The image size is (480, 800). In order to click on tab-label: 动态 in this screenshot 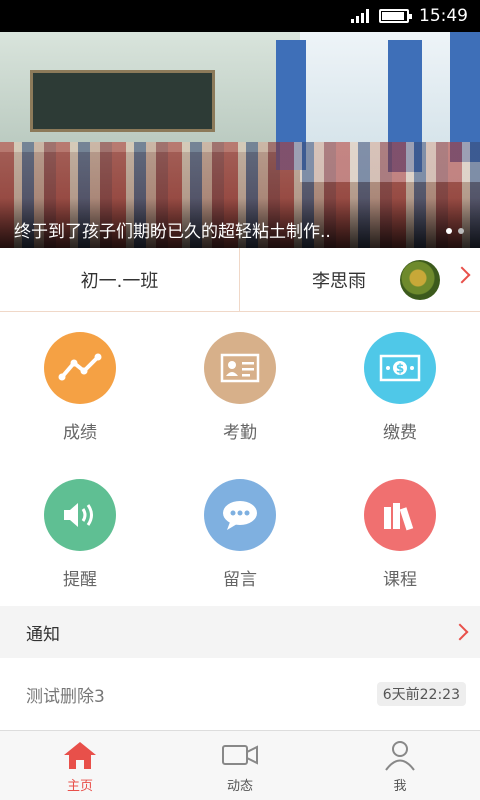, I will do `click(239, 786)`.